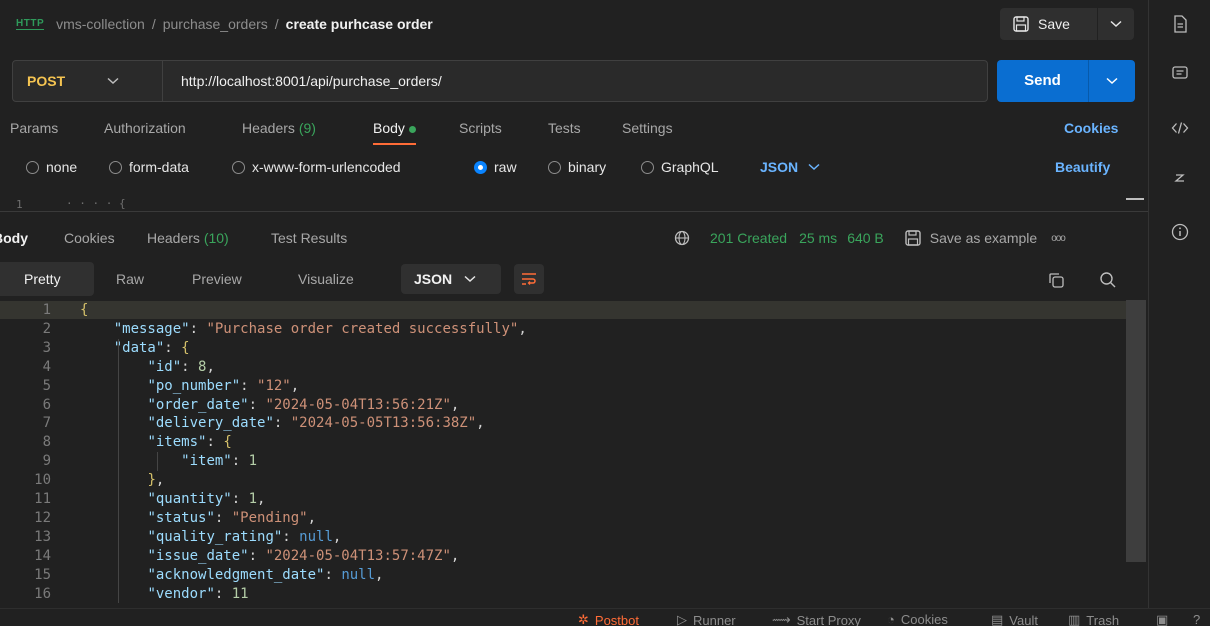  Describe the element at coordinates (563, 405) in the screenshot. I see `code-line: 6 "order_date": "2024-05-04T13:56:21Z",` at that location.